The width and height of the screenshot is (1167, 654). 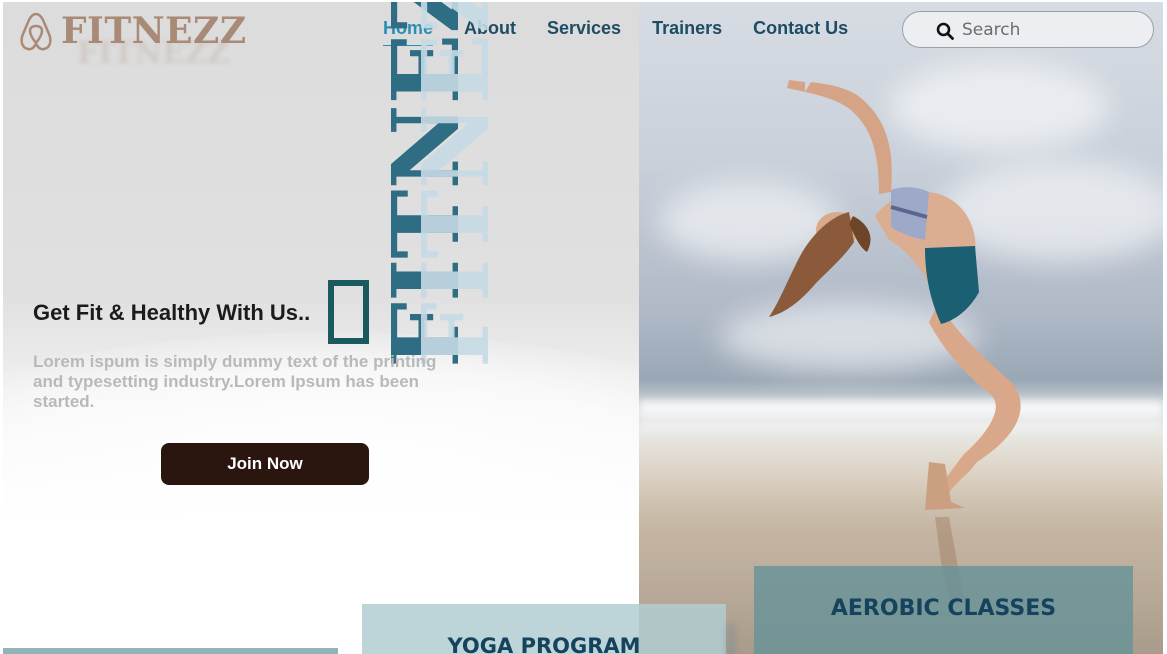 I want to click on program-card-aerobic: AEROBIC CLASSES, so click(x=943, y=610).